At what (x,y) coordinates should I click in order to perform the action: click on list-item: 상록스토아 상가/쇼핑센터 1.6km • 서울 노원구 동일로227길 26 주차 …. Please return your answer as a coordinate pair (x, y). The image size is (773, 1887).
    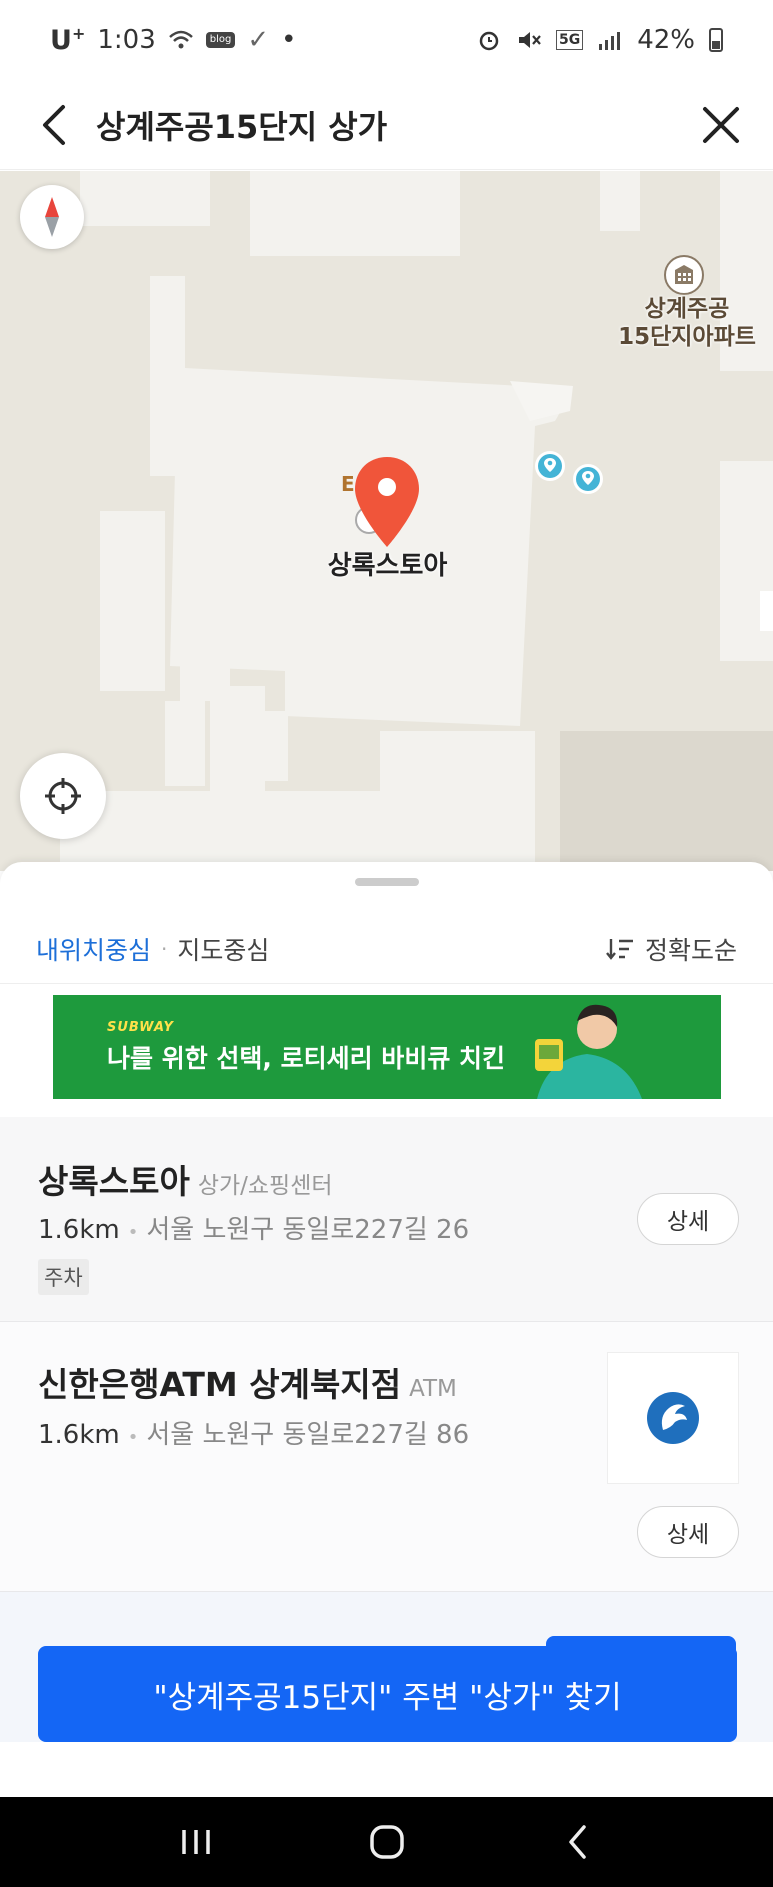
    Looking at the image, I should click on (386, 1219).